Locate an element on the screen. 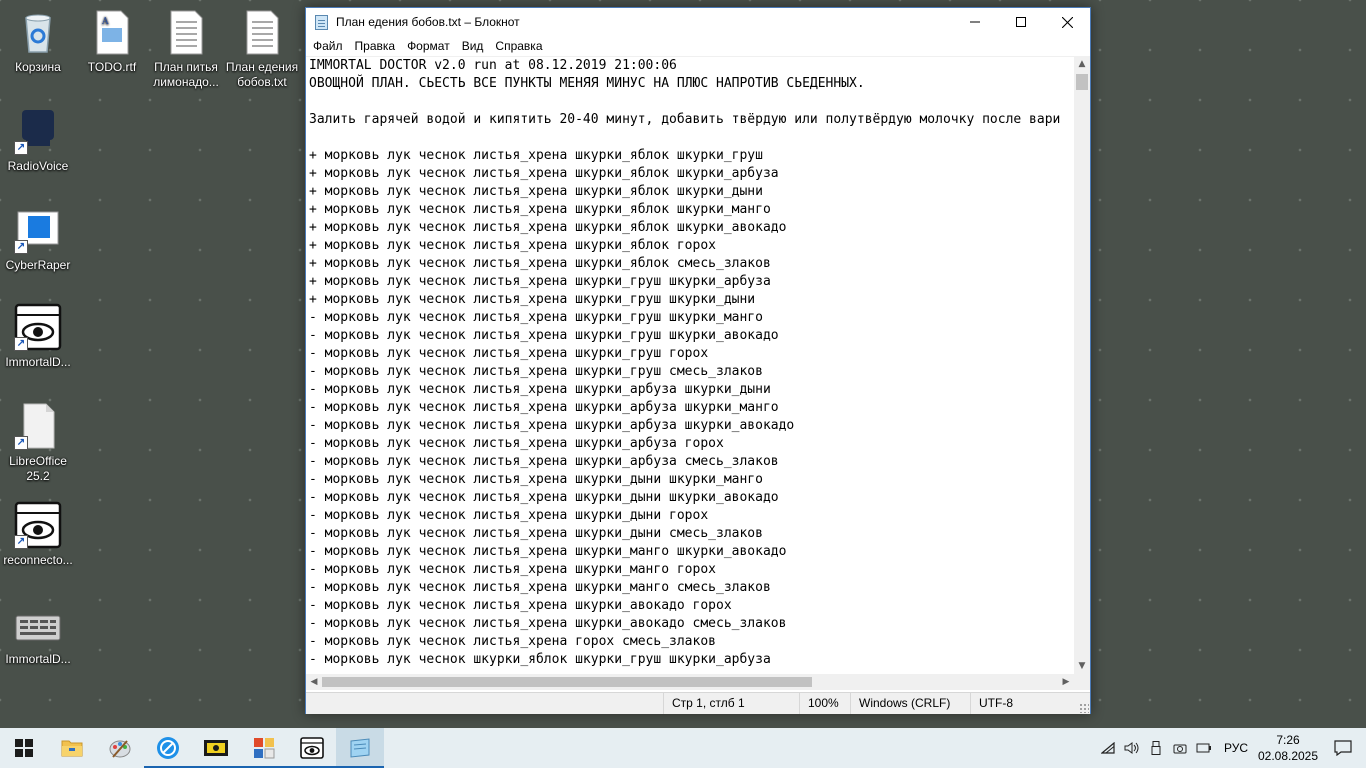  close-icon is located at coordinates (1067, 22).